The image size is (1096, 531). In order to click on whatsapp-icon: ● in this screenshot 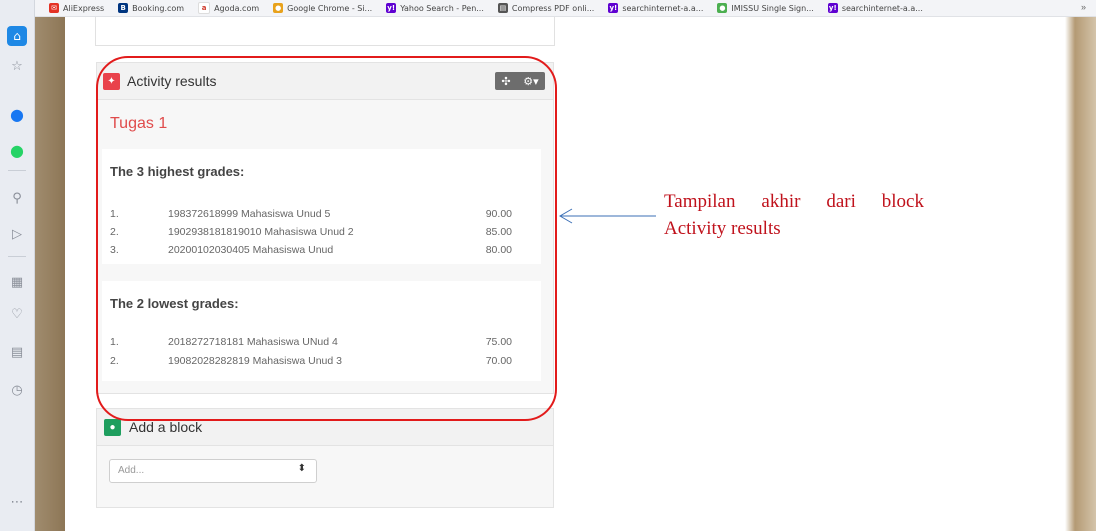, I will do `click(17, 150)`.